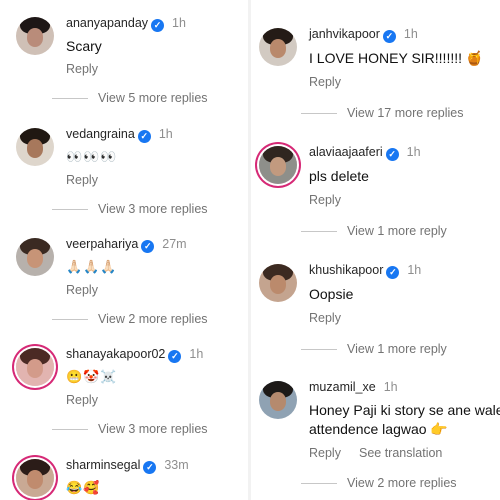 The width and height of the screenshot is (500, 500). I want to click on comment-meta: sharminsegal ✓ 33m, so click(127, 466).